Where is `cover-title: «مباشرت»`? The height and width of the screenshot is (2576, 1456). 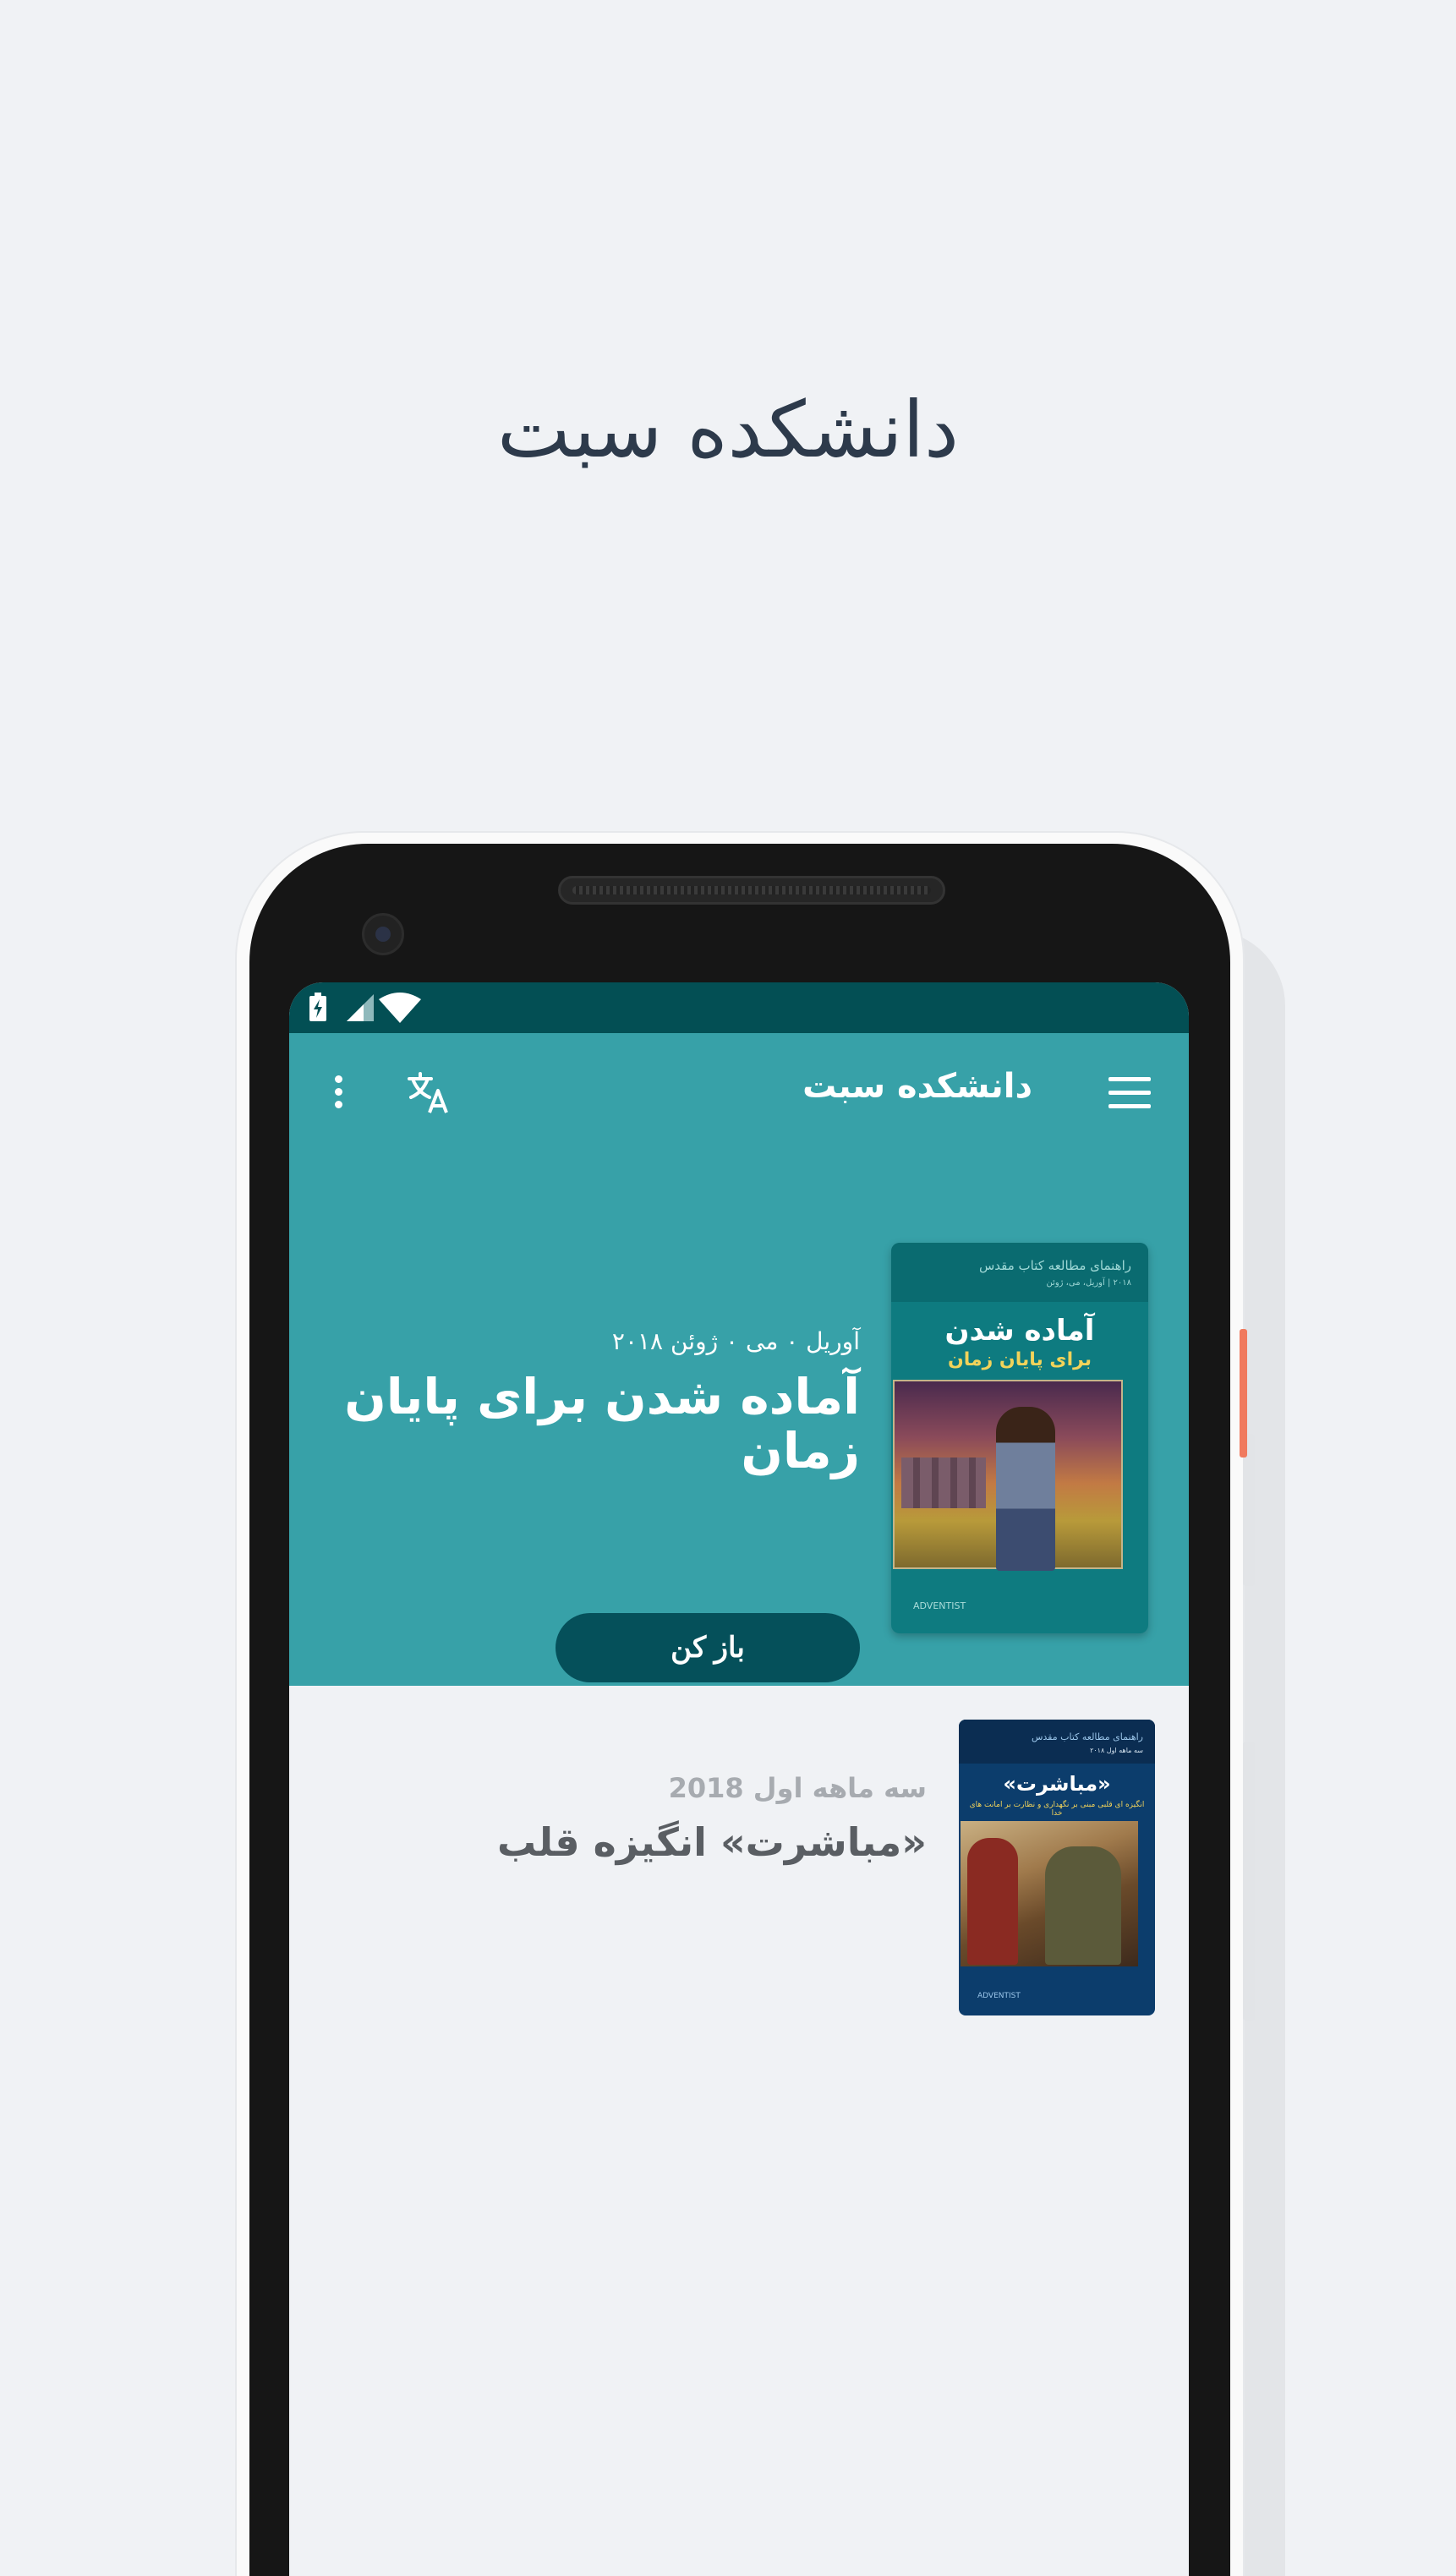 cover-title: «مباشرت» is located at coordinates (1057, 1784).